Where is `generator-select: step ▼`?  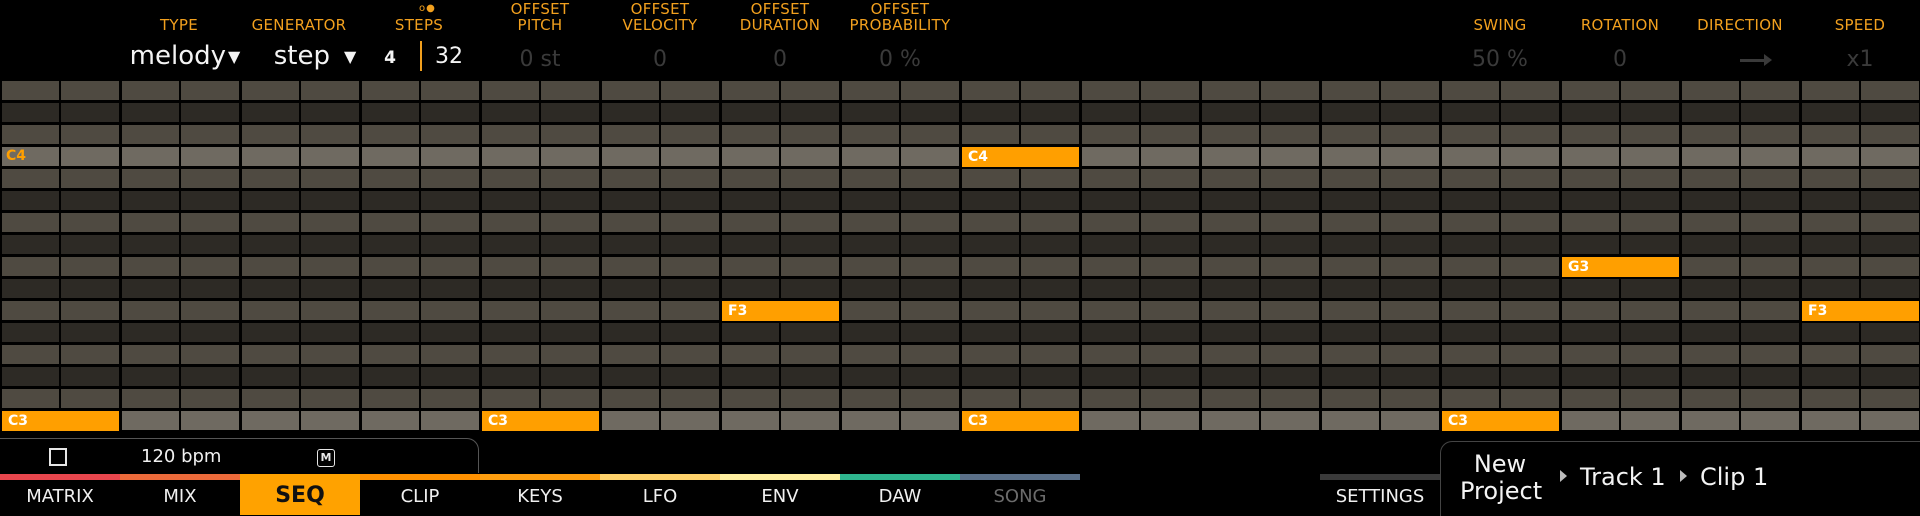 generator-select: step ▼ is located at coordinates (315, 56).